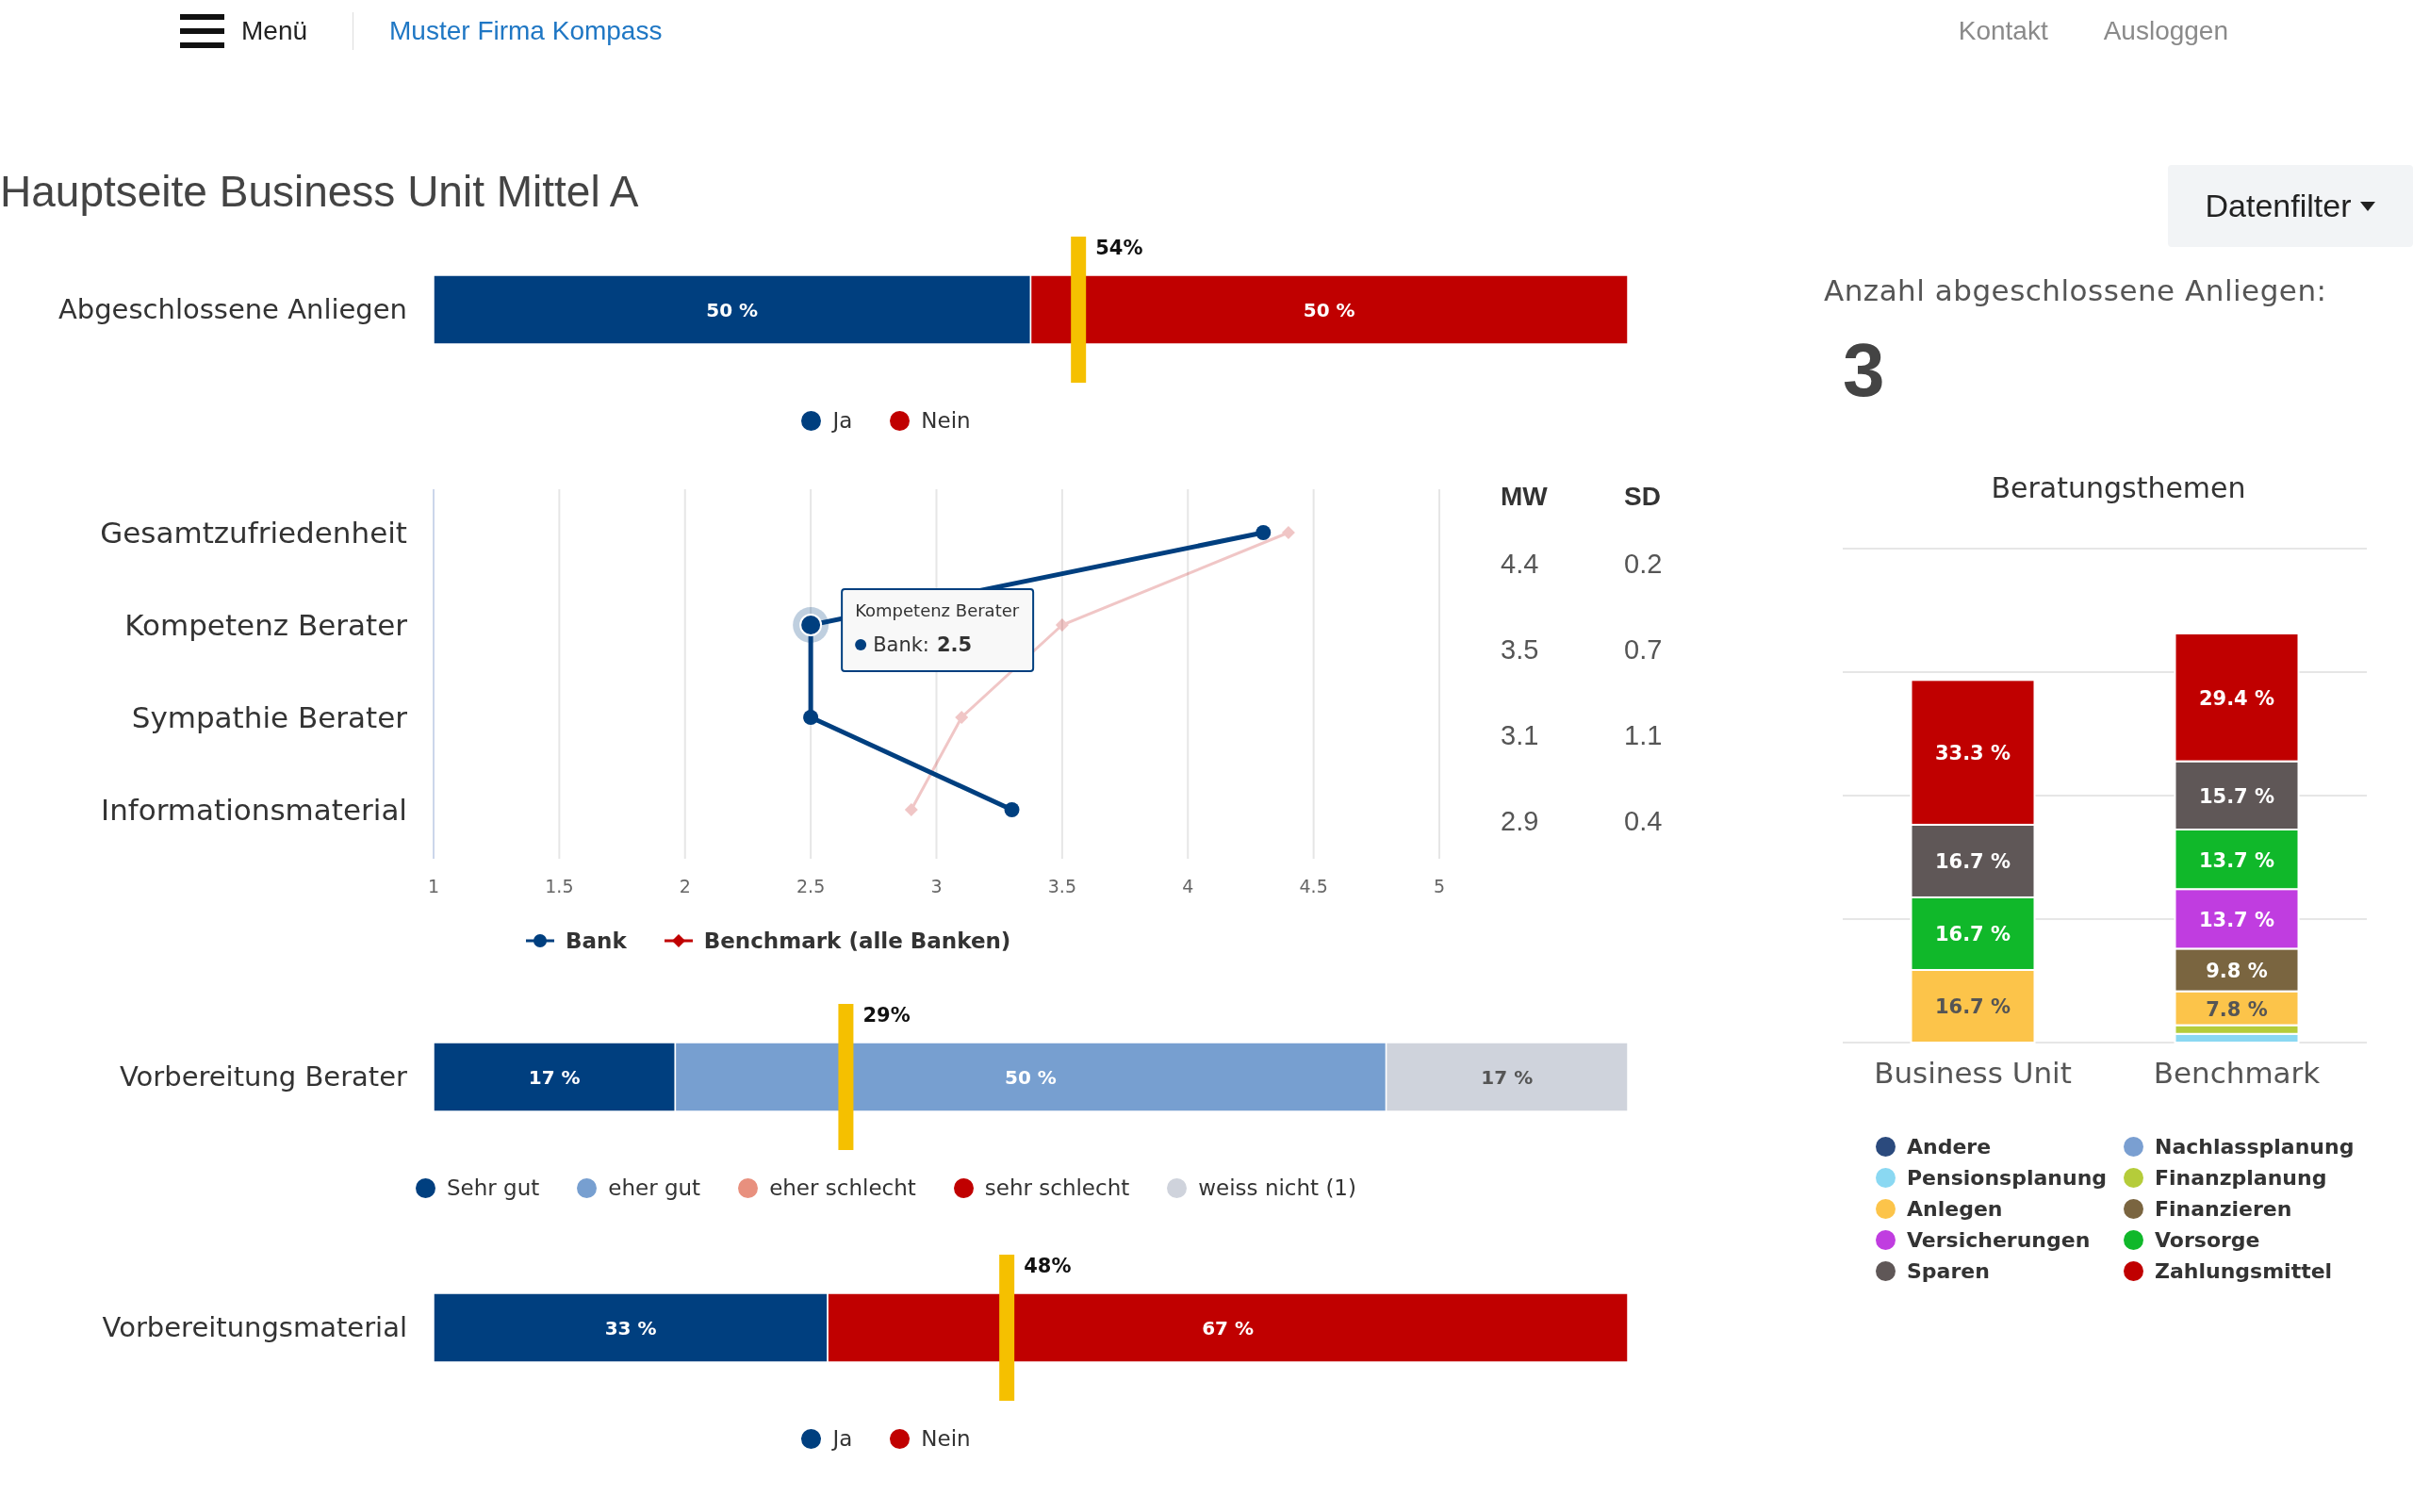 The height and width of the screenshot is (1512, 2413). What do you see at coordinates (1644, 821) in the screenshot?
I see `table-cell: 0.4` at bounding box center [1644, 821].